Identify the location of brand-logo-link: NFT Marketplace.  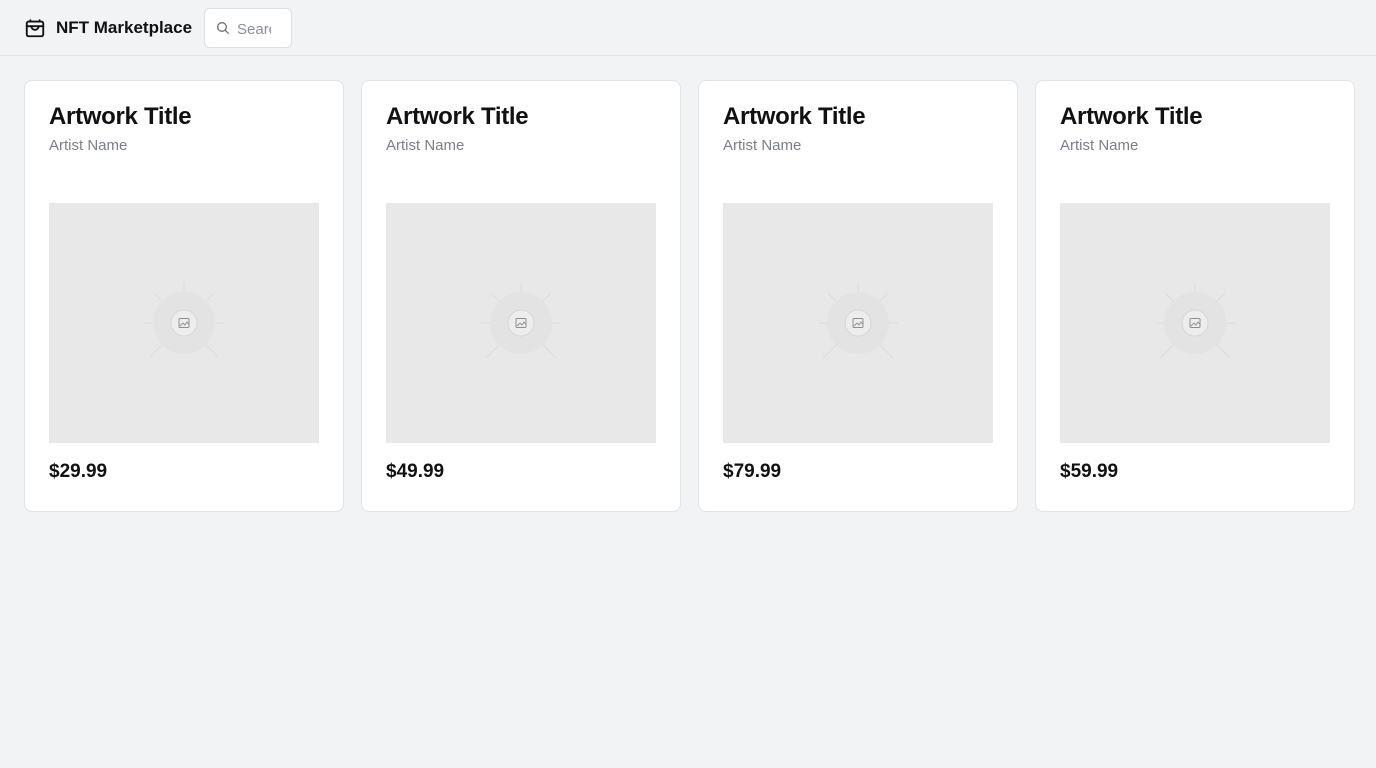
(108, 28).